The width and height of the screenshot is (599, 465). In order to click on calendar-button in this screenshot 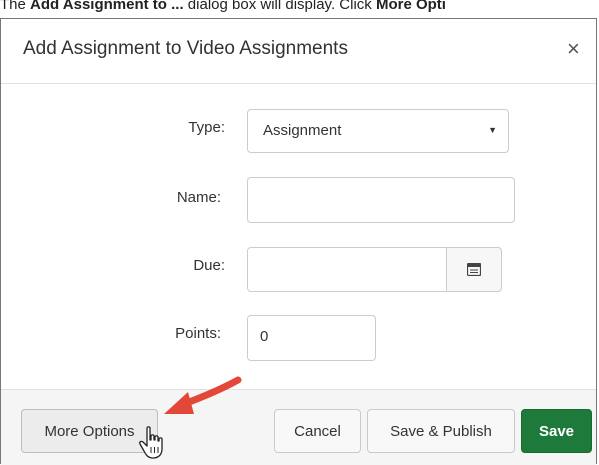, I will do `click(474, 269)`.